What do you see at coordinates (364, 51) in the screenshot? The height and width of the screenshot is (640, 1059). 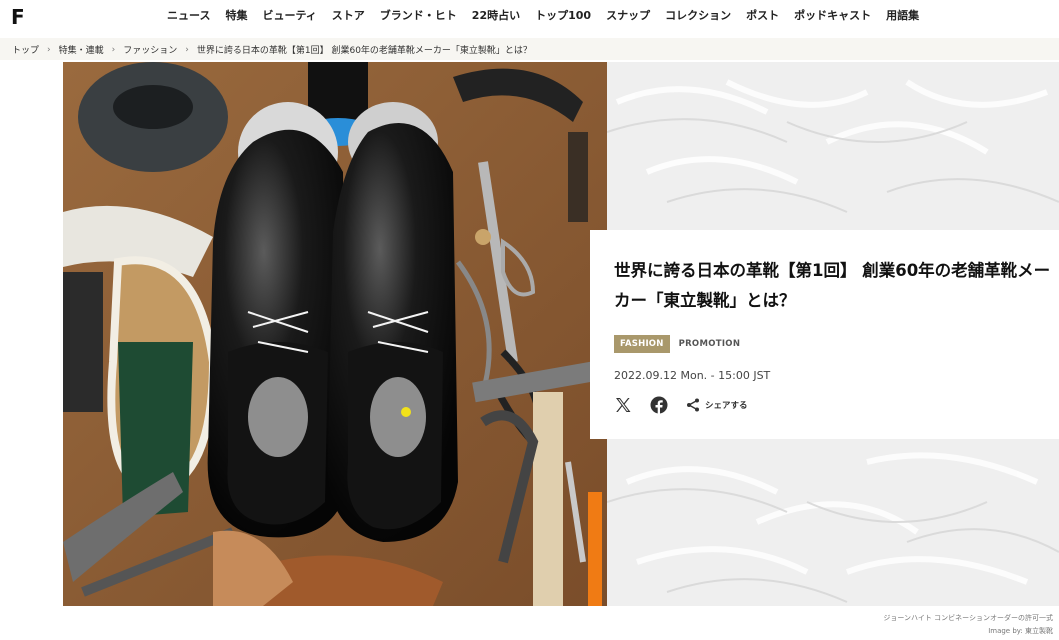 I see `breadcrumb-current: 世界に誇る日本の革靴【第1回】 創業60年の老舗革靴メーカー「東立製靴」とは？` at bounding box center [364, 51].